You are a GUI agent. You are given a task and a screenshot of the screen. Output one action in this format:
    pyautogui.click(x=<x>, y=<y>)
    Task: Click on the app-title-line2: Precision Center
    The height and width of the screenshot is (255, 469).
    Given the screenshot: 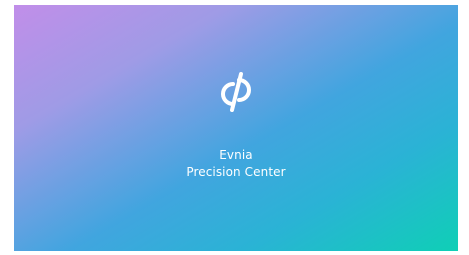 What is the action you would take?
    pyautogui.click(x=236, y=172)
    